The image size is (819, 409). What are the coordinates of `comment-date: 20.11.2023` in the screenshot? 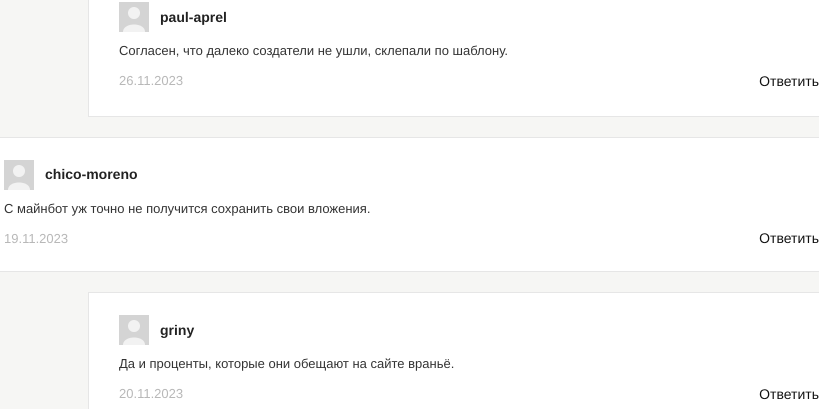 It's located at (151, 394).